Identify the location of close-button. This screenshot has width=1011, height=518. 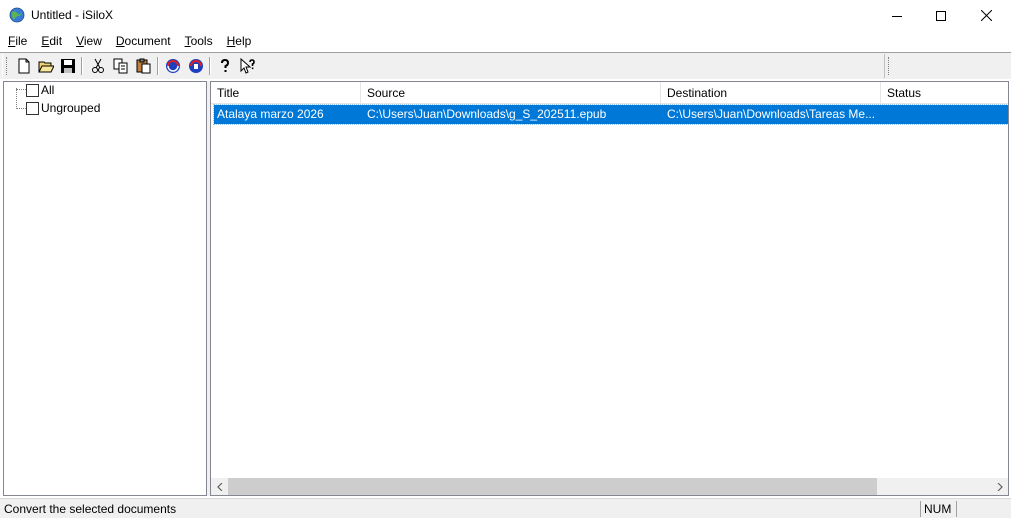
(986, 15).